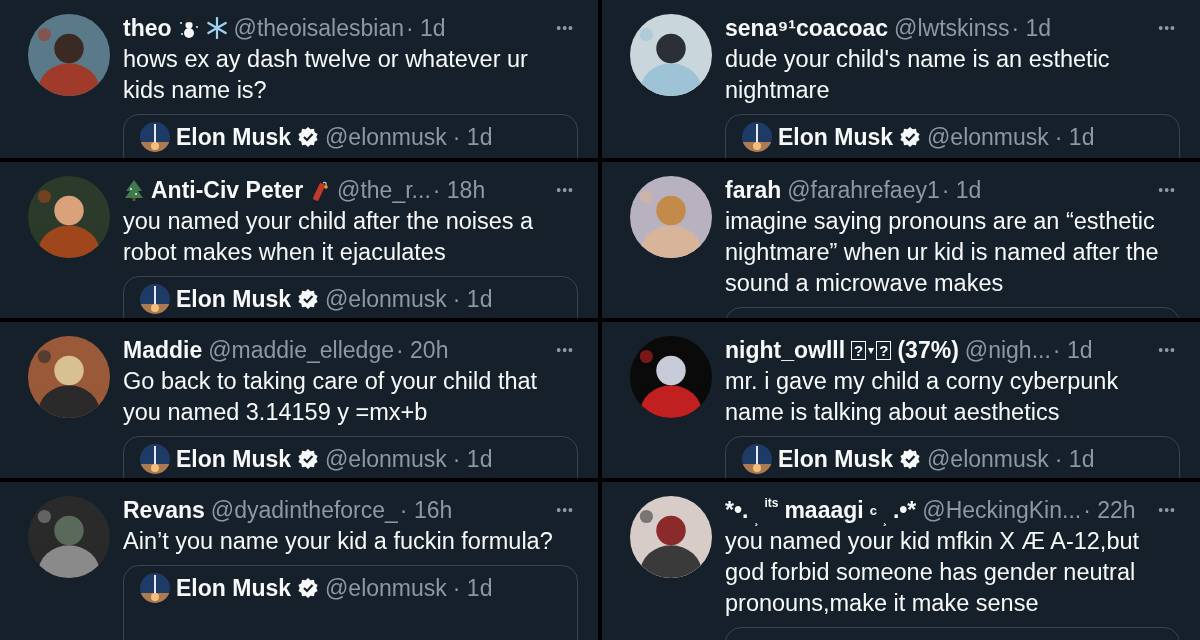  What do you see at coordinates (326, 75) in the screenshot?
I see `post-text: hows ex ay dash twelve or whatever ur kids name is?` at bounding box center [326, 75].